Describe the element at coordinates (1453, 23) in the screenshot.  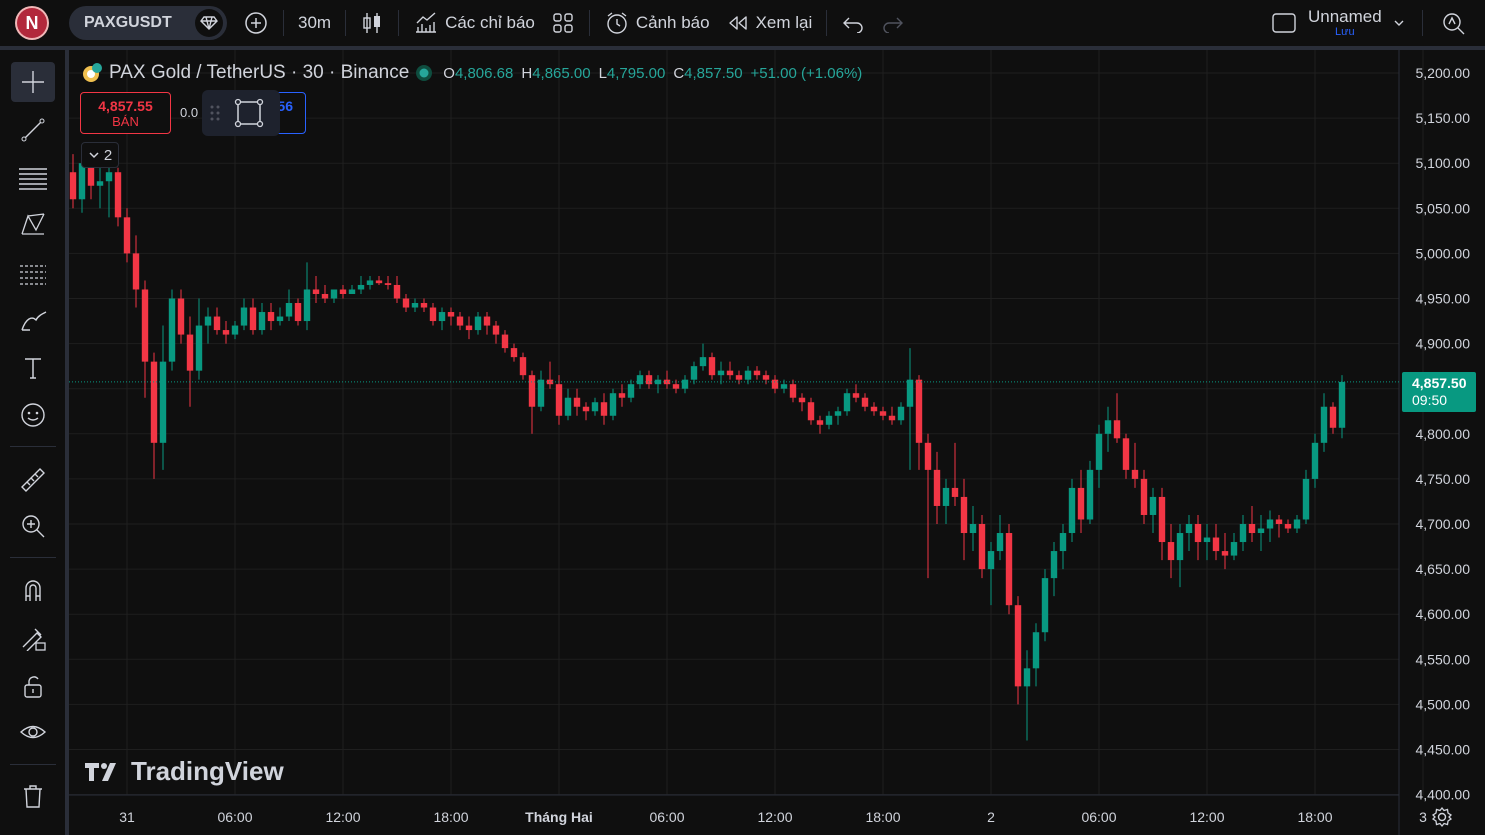
I see `quick-search-icon` at that location.